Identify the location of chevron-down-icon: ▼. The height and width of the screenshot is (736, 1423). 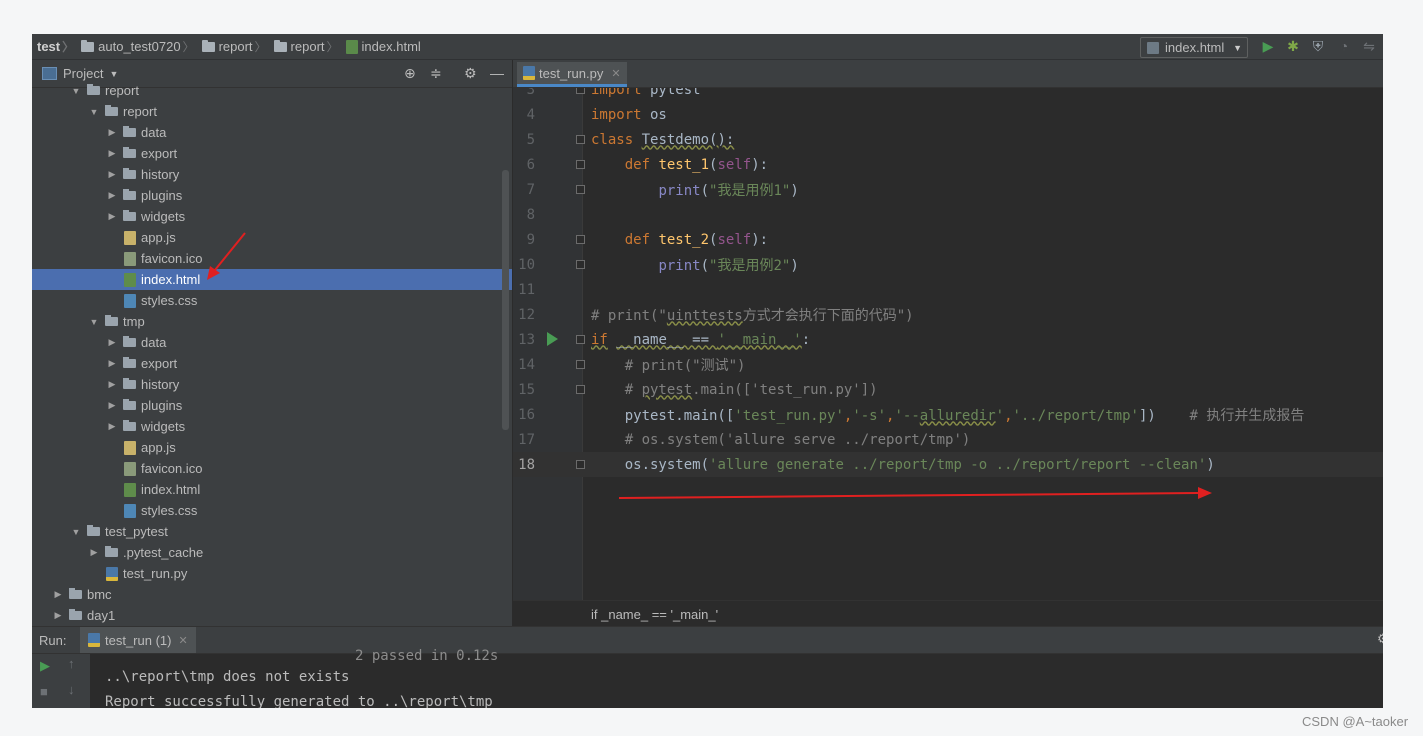
(113, 74).